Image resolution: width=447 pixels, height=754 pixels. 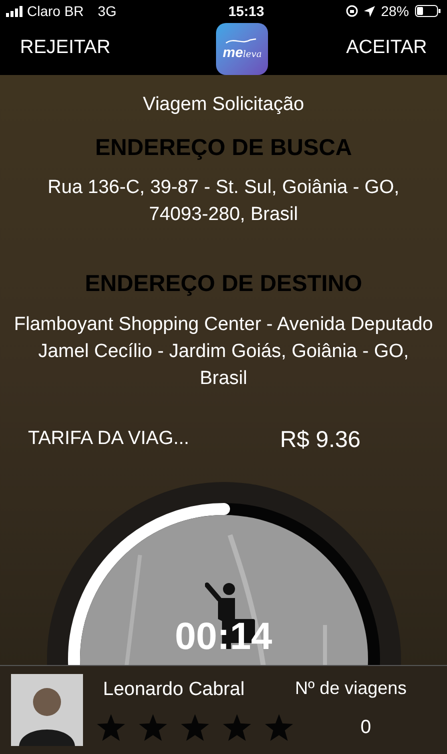 What do you see at coordinates (427, 11) in the screenshot?
I see `battery-icon` at bounding box center [427, 11].